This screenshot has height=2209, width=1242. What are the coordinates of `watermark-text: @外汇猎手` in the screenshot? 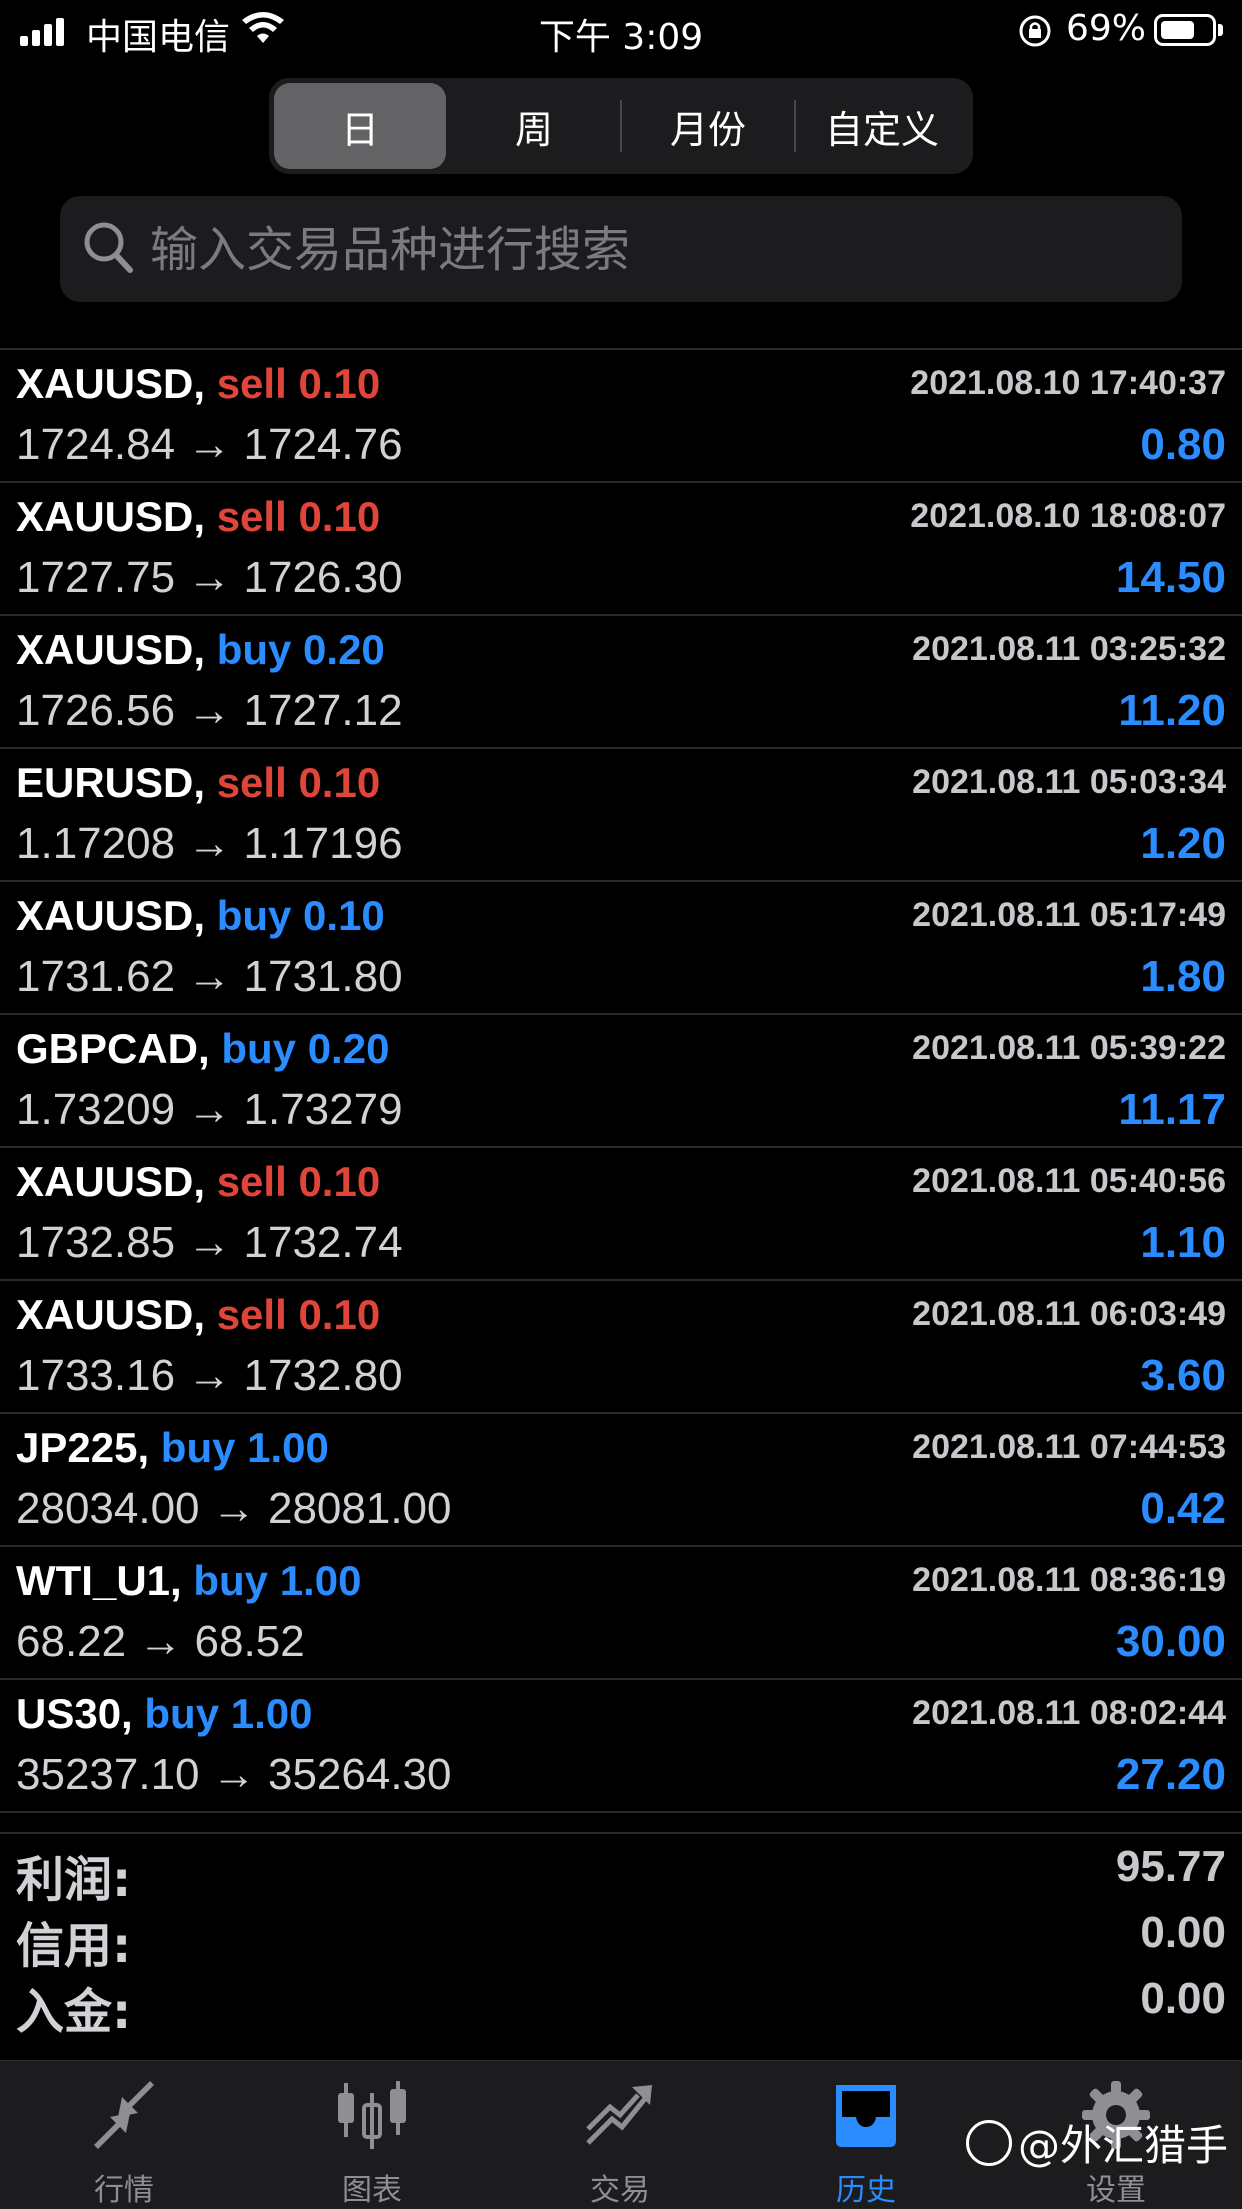 It's located at (1123, 2145).